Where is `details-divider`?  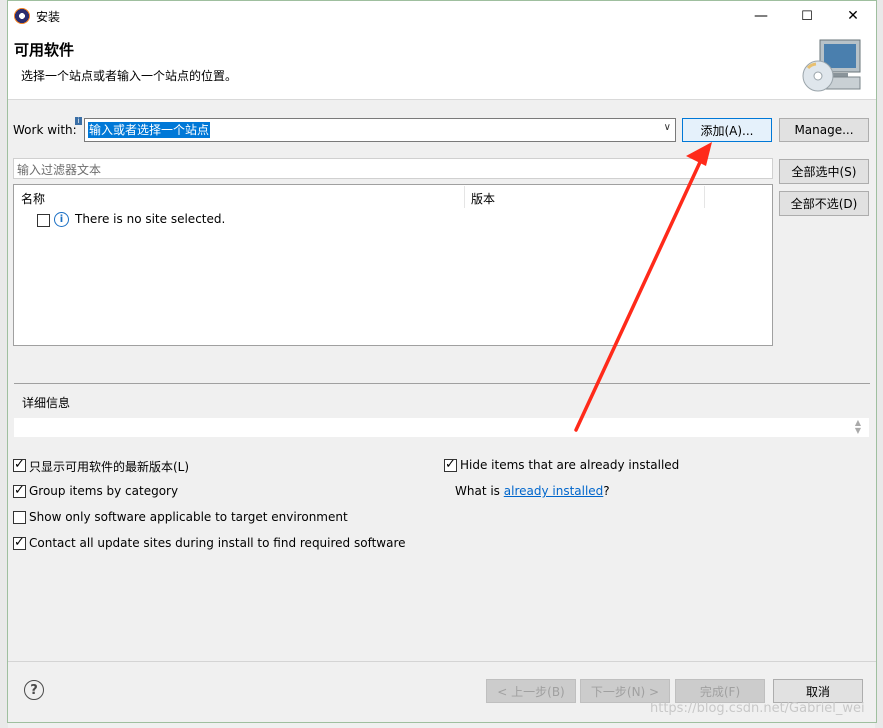
details-divider is located at coordinates (442, 383).